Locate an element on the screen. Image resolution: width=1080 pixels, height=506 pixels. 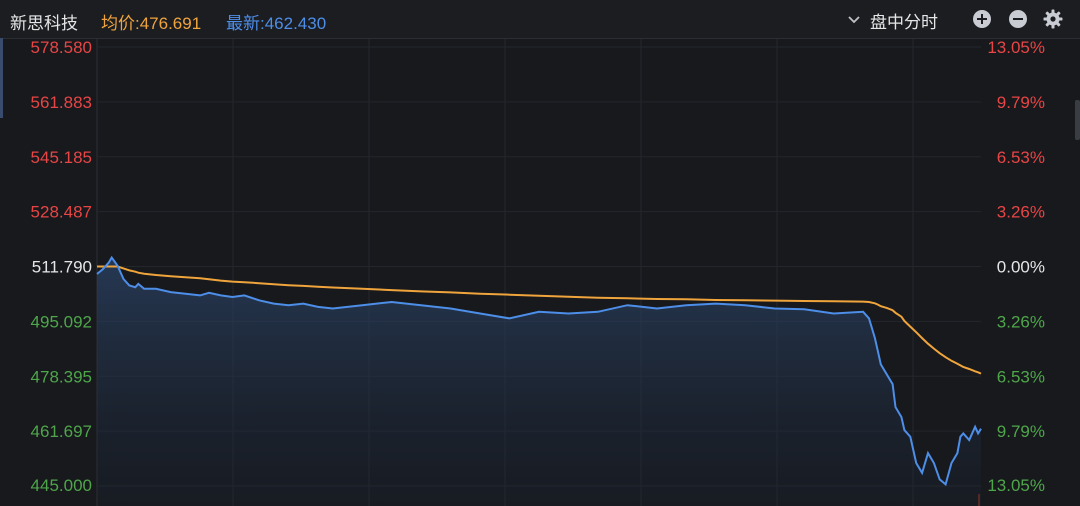
average-price-readout: 均价:476.691 is located at coordinates (151, 23).